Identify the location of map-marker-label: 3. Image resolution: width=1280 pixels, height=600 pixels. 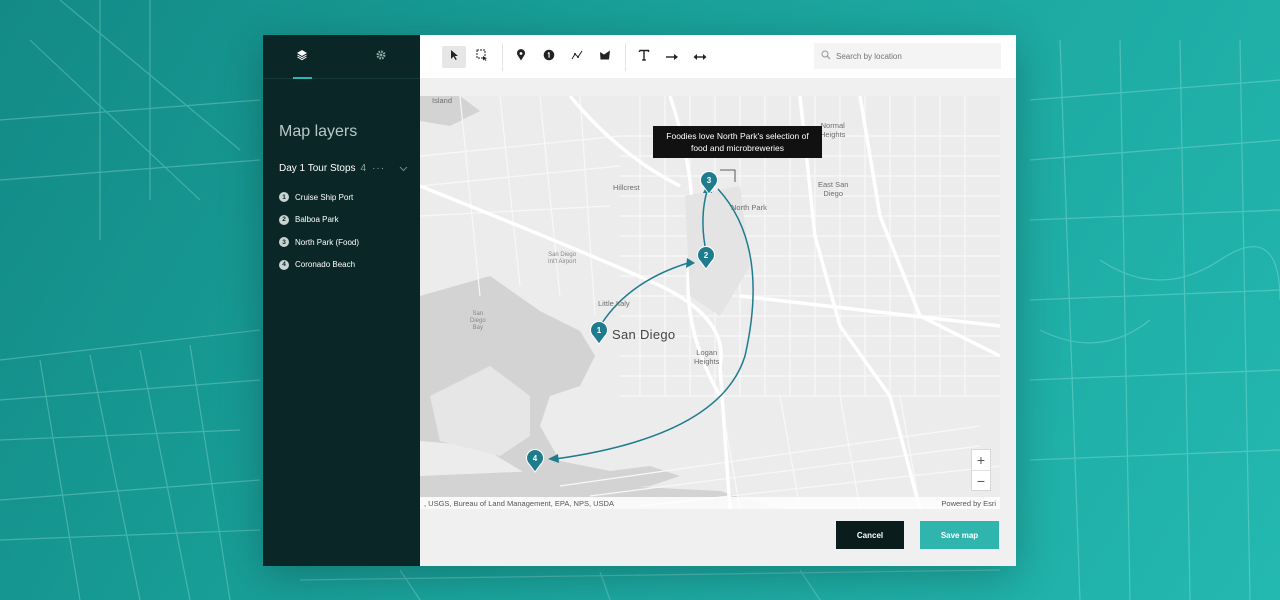
(709, 180).